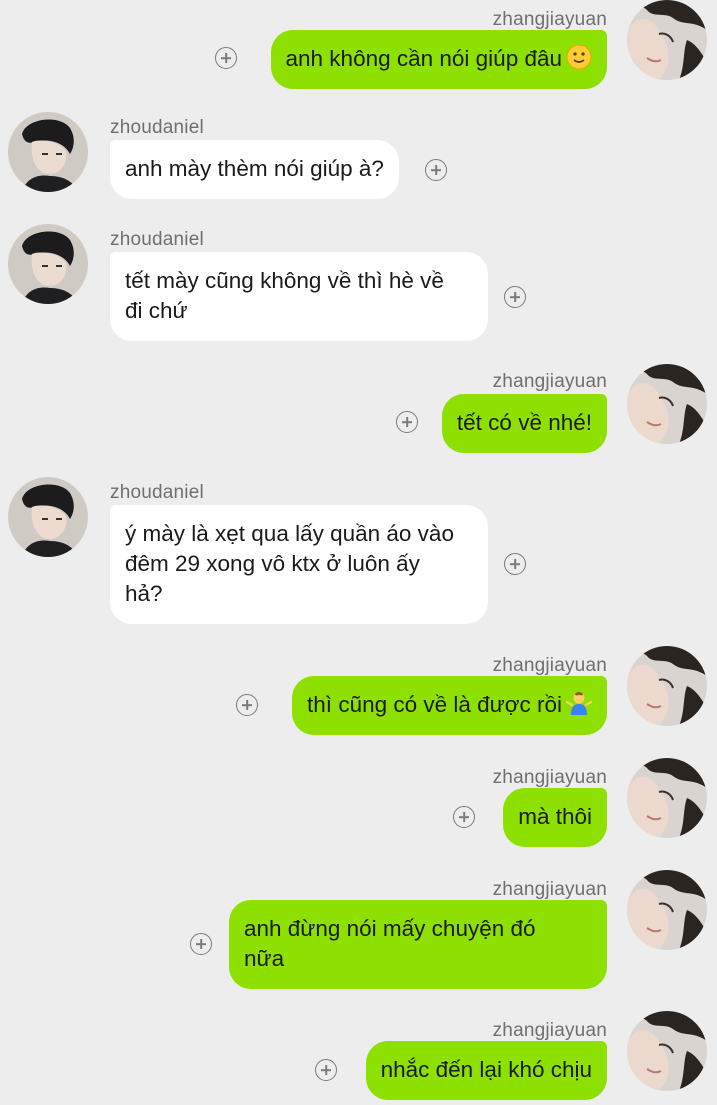 This screenshot has width=717, height=1105. I want to click on message-text: nhắc đến lại khó chịu, so click(486, 1069).